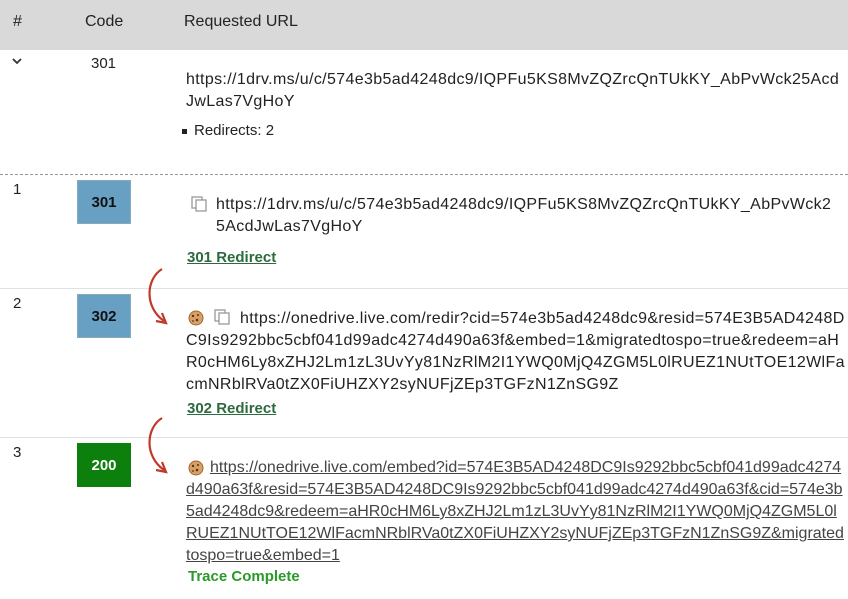 The width and height of the screenshot is (848, 599). What do you see at coordinates (17, 452) in the screenshot?
I see `row-number: 3` at bounding box center [17, 452].